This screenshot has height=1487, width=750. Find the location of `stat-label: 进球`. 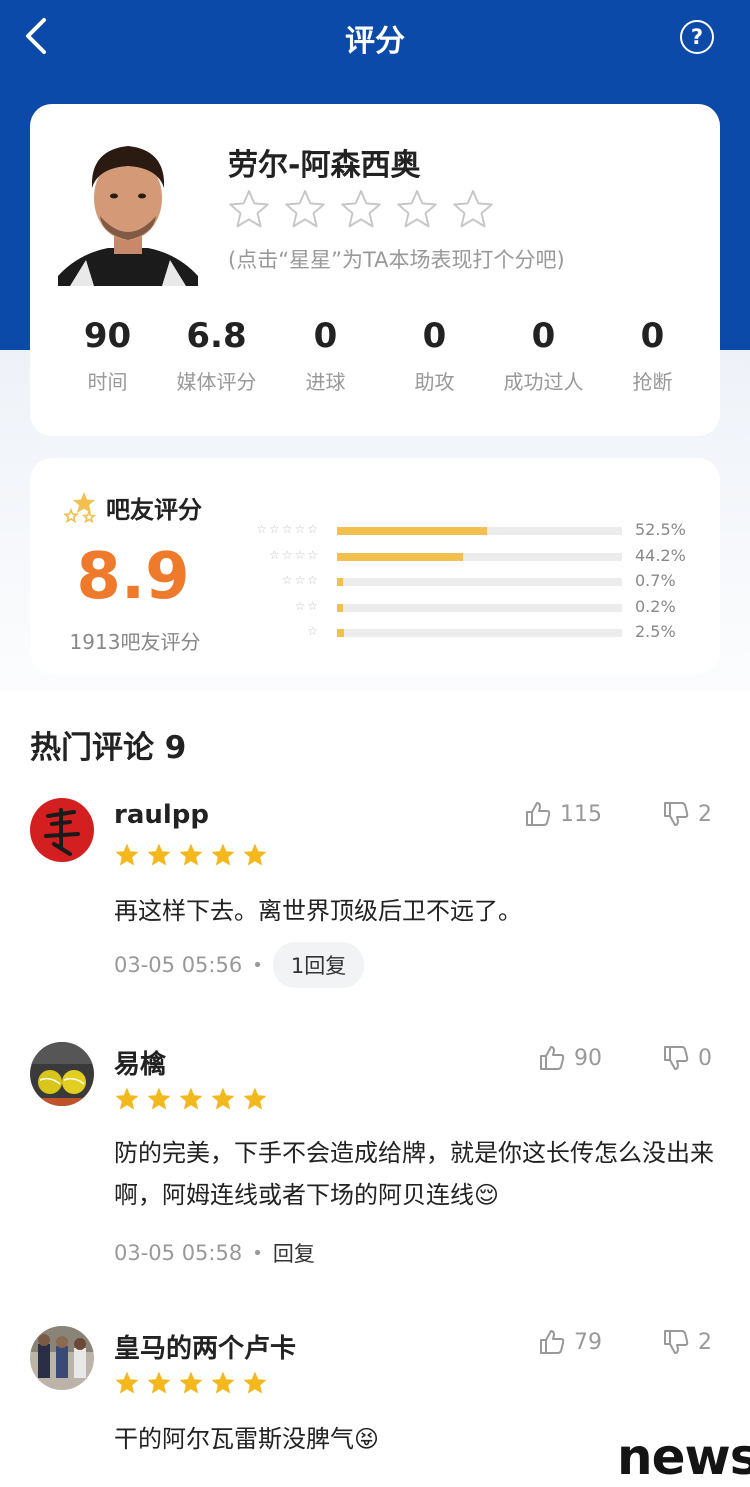

stat-label: 进球 is located at coordinates (325, 382).